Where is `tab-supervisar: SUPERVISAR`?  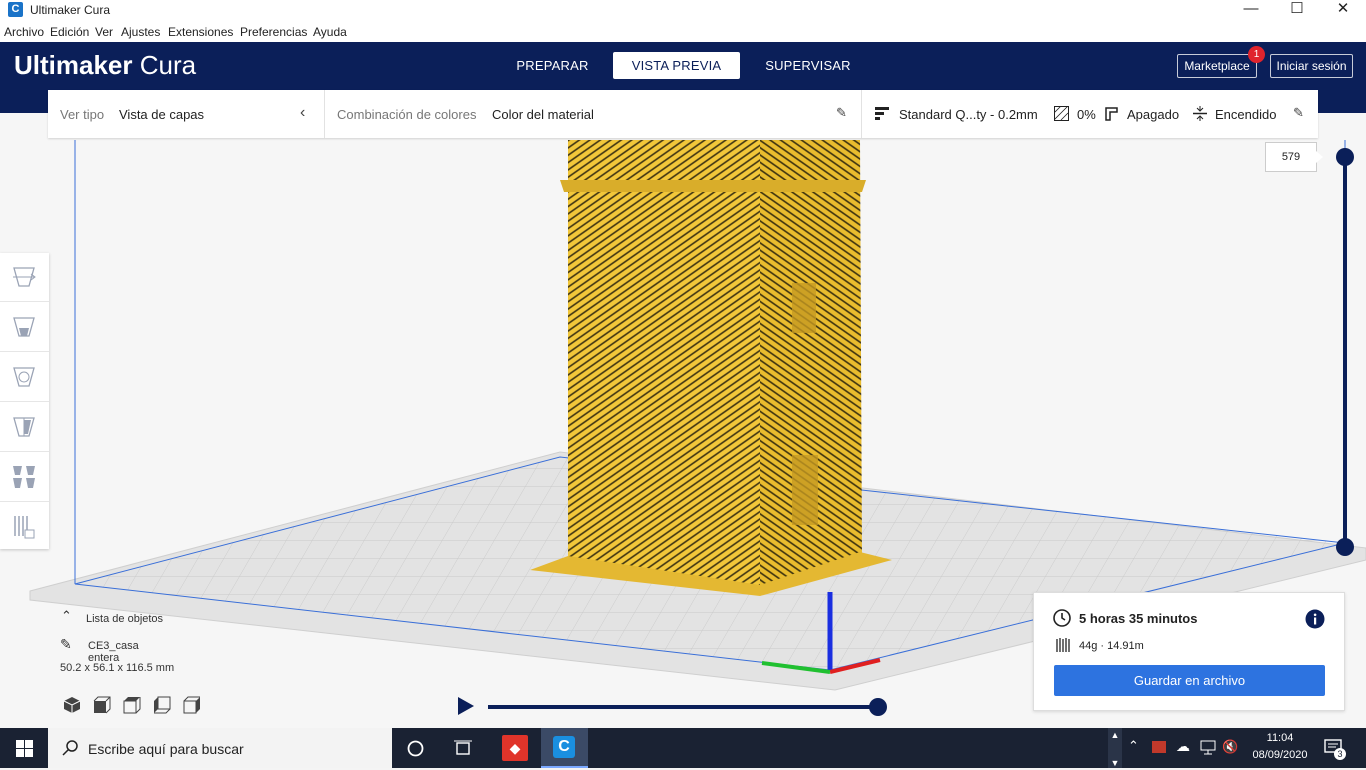
tab-supervisar: SUPERVISAR is located at coordinates (808, 65).